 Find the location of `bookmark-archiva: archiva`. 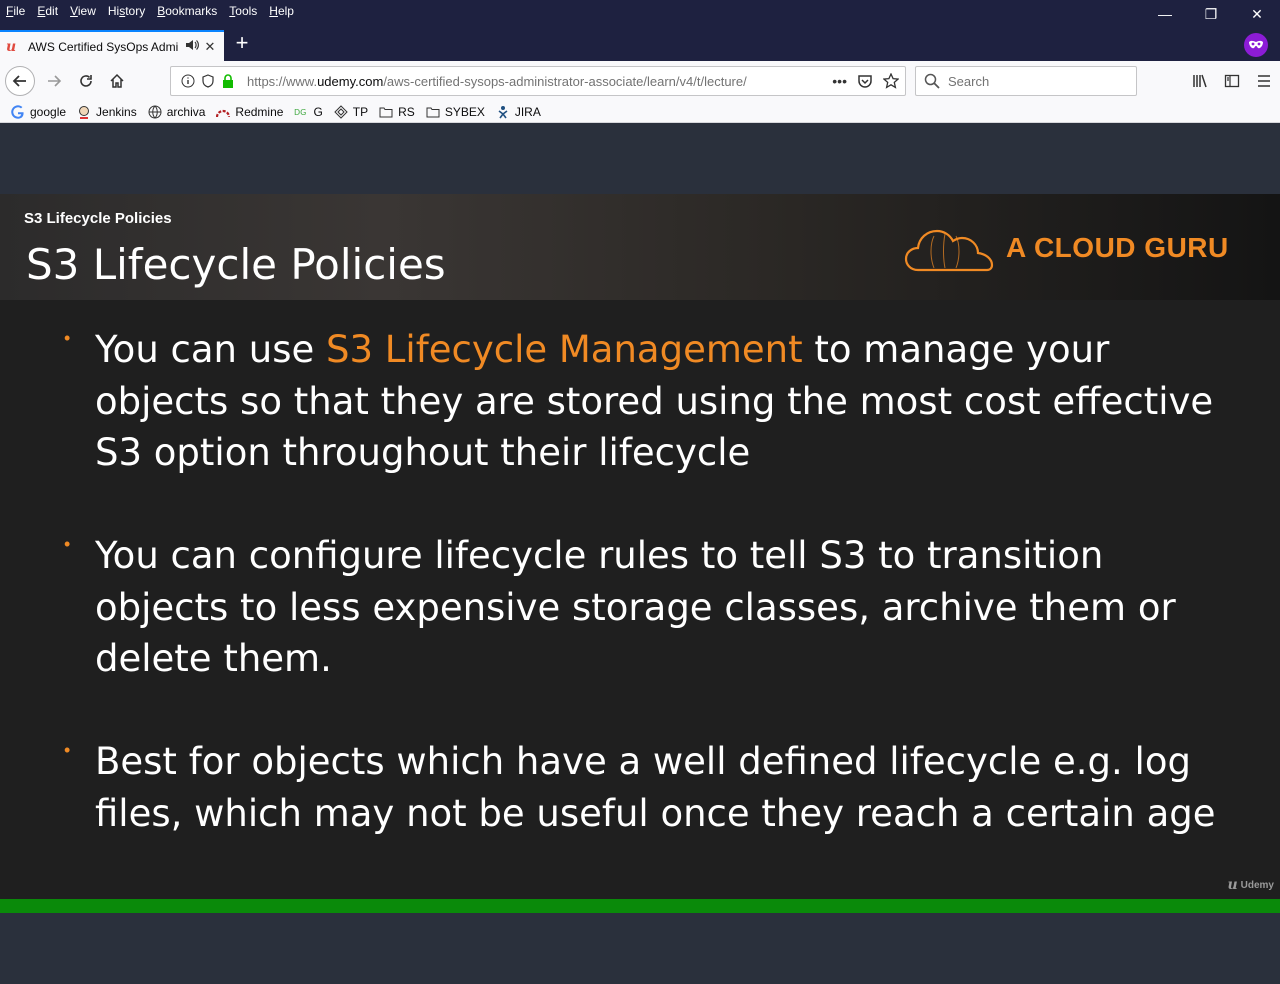

bookmark-archiva: archiva is located at coordinates (176, 112).